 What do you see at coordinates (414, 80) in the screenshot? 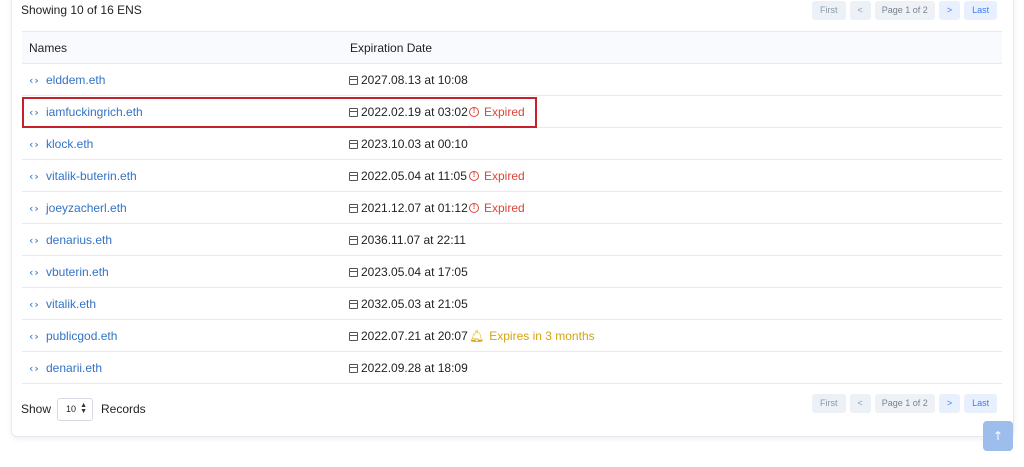
I see `expiration-date-text: 2027.08.13 at 10:08` at bounding box center [414, 80].